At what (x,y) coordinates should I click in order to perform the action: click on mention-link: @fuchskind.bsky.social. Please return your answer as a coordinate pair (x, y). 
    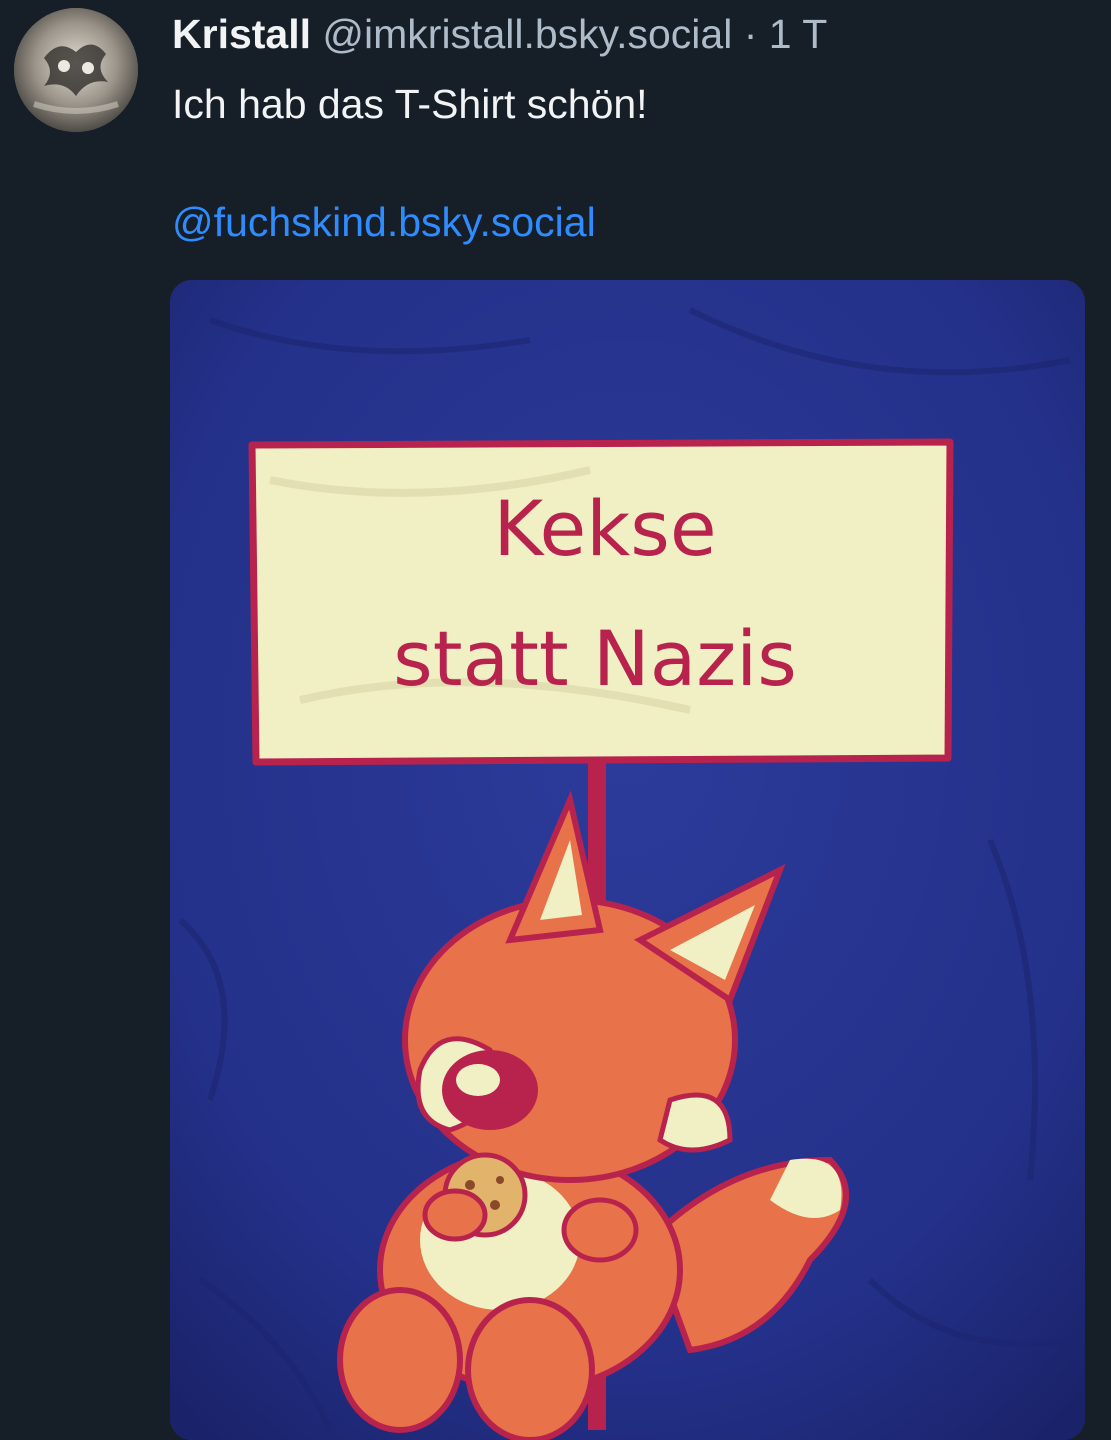
    Looking at the image, I should click on (384, 222).